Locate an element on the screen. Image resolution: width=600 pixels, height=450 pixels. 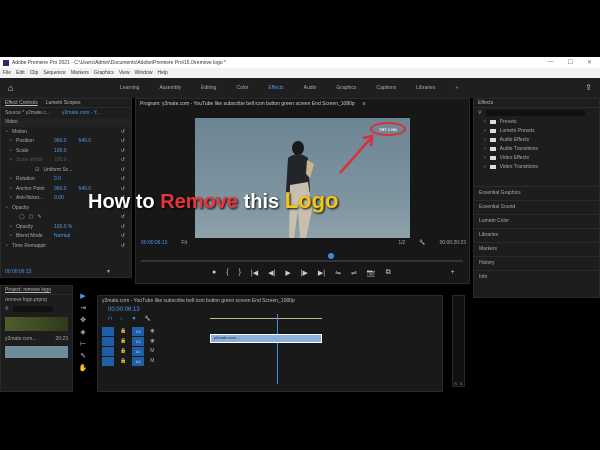
play-button: ▶ is located at coordinates (287, 273).